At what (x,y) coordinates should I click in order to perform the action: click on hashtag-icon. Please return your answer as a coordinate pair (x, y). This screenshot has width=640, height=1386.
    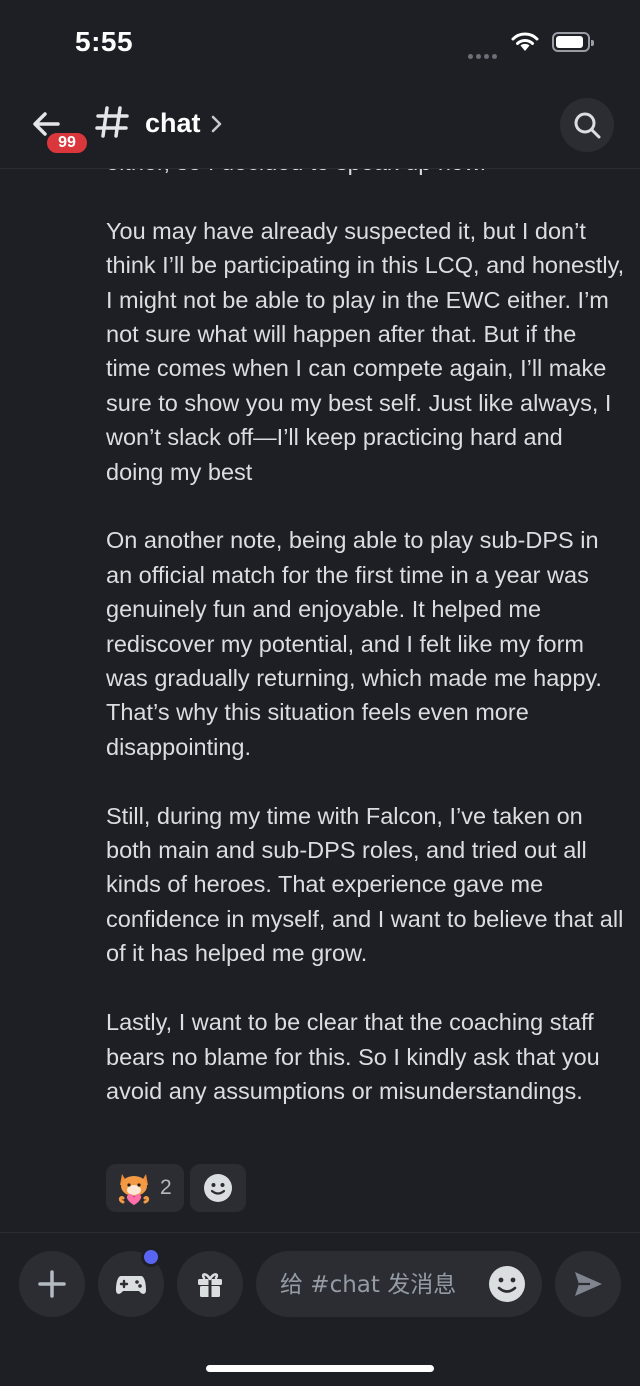
    Looking at the image, I should click on (112, 122).